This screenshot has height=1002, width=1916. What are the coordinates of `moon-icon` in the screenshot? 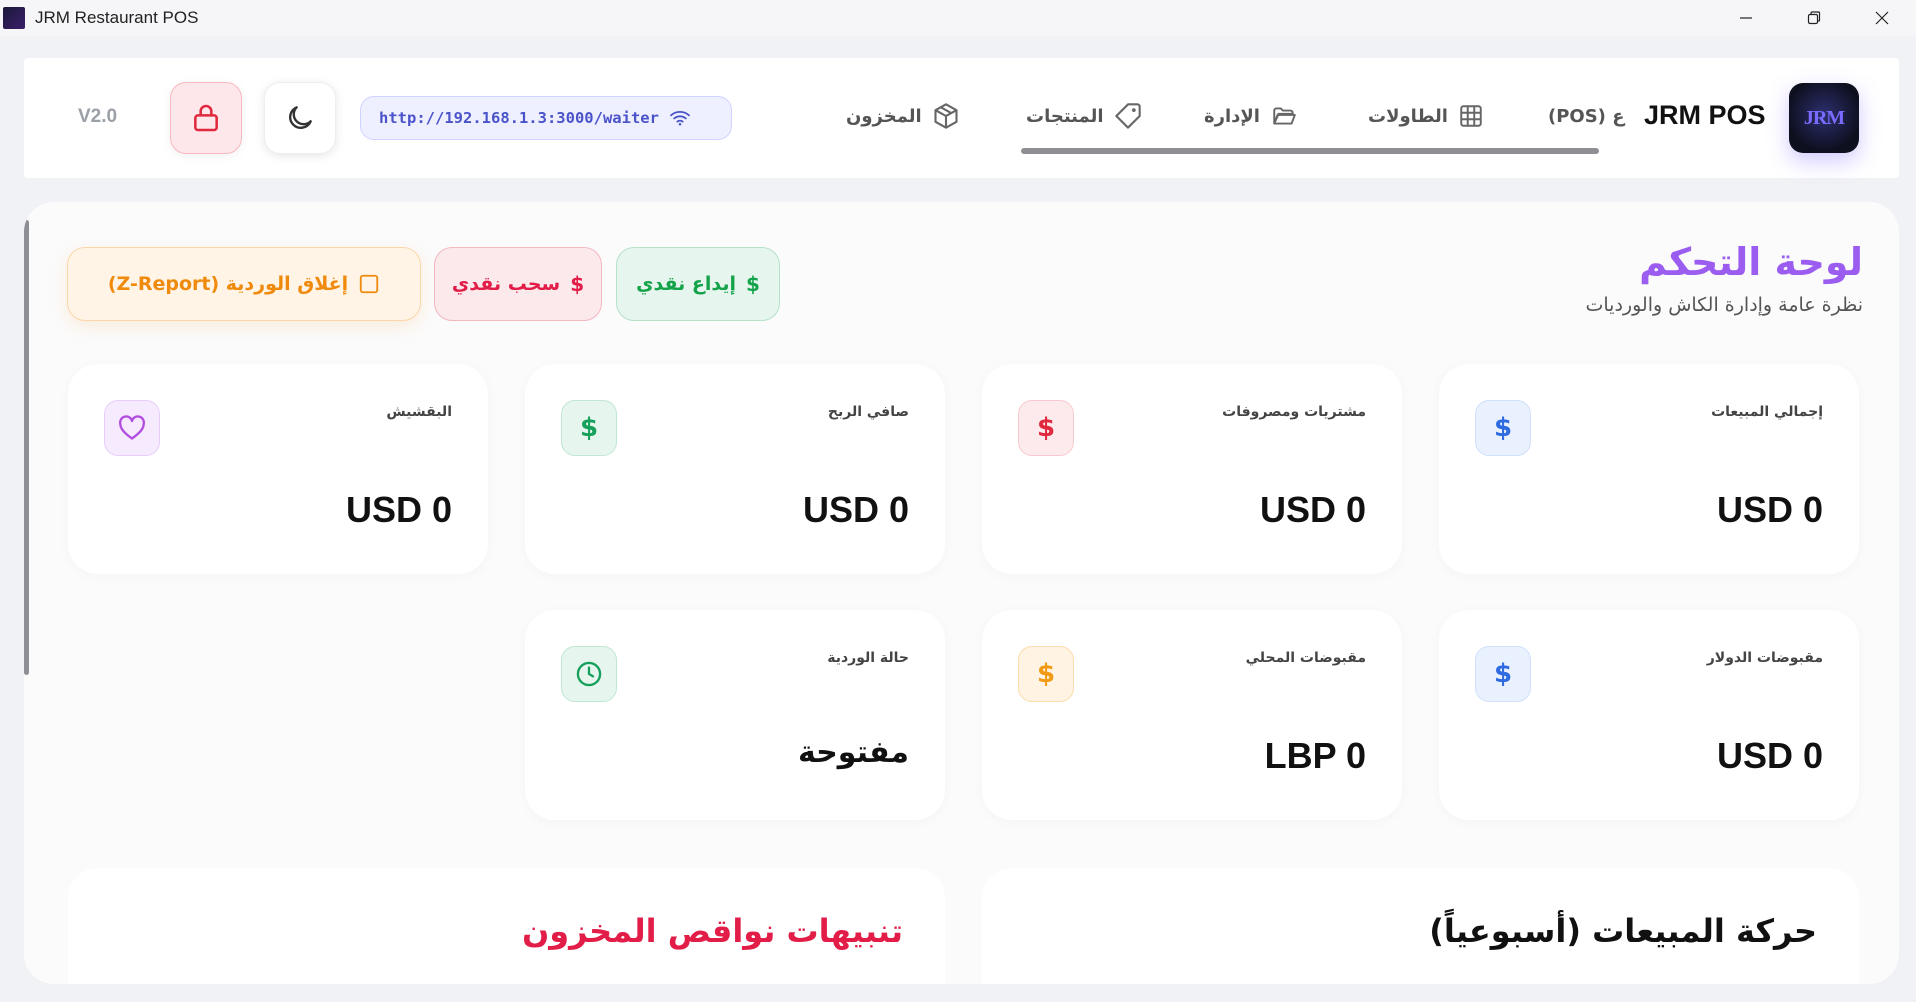 It's located at (300, 117).